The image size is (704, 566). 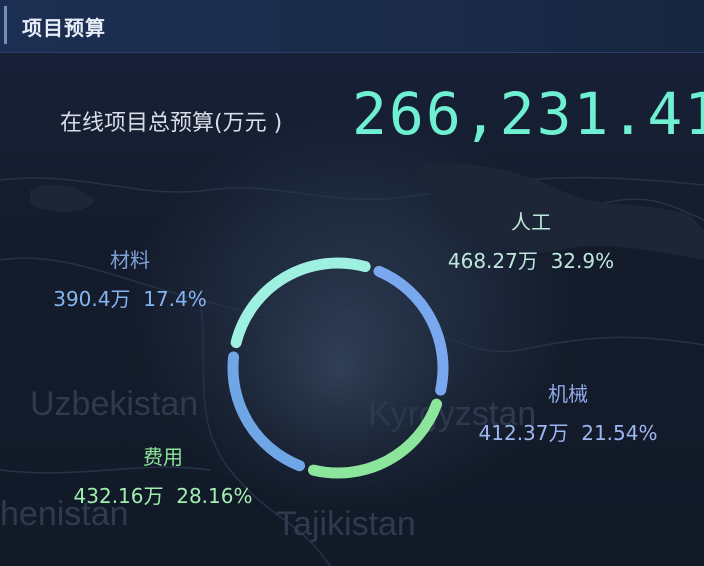 What do you see at coordinates (92, 299) in the screenshot?
I see `label-cailiao-amount: 390.4万` at bounding box center [92, 299].